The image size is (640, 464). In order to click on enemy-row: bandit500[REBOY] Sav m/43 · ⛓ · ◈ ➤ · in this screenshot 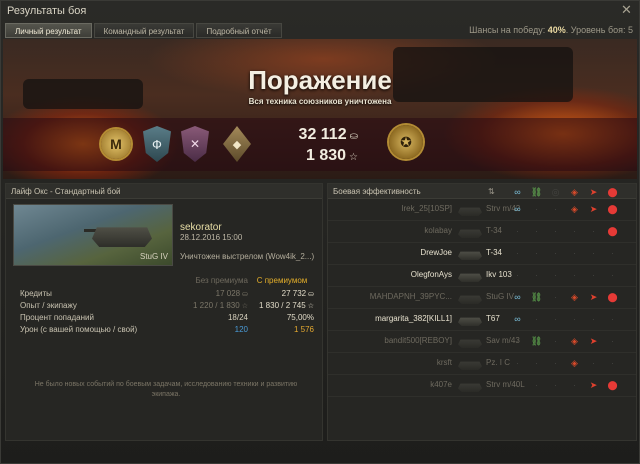, I will do `click(482, 342)`.